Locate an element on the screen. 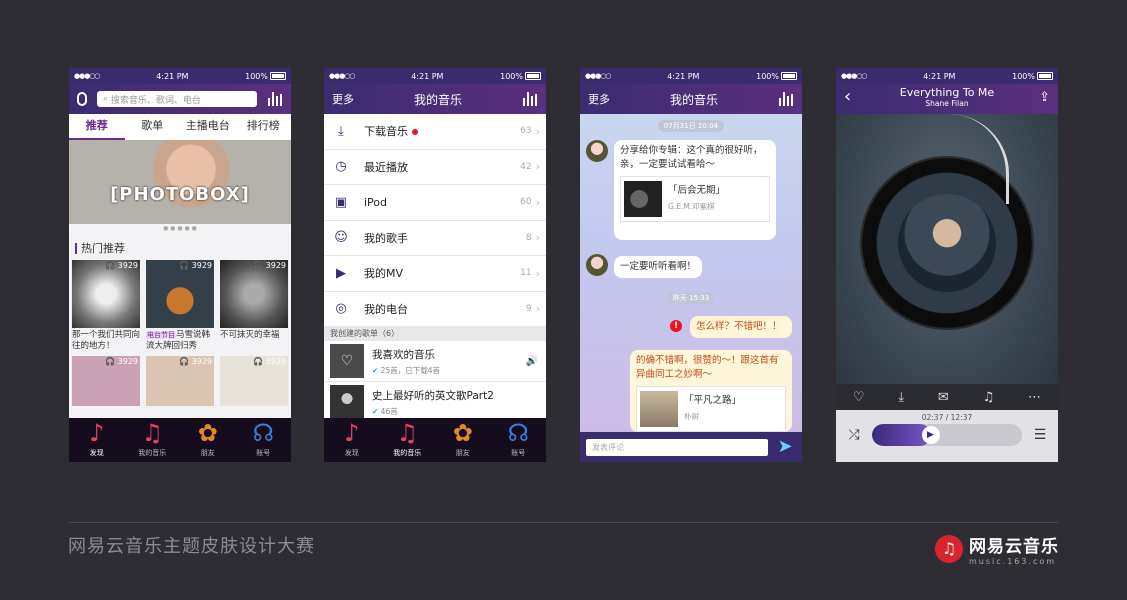 The image size is (1127, 600). comment-input: 发表评论 is located at coordinates (677, 447).